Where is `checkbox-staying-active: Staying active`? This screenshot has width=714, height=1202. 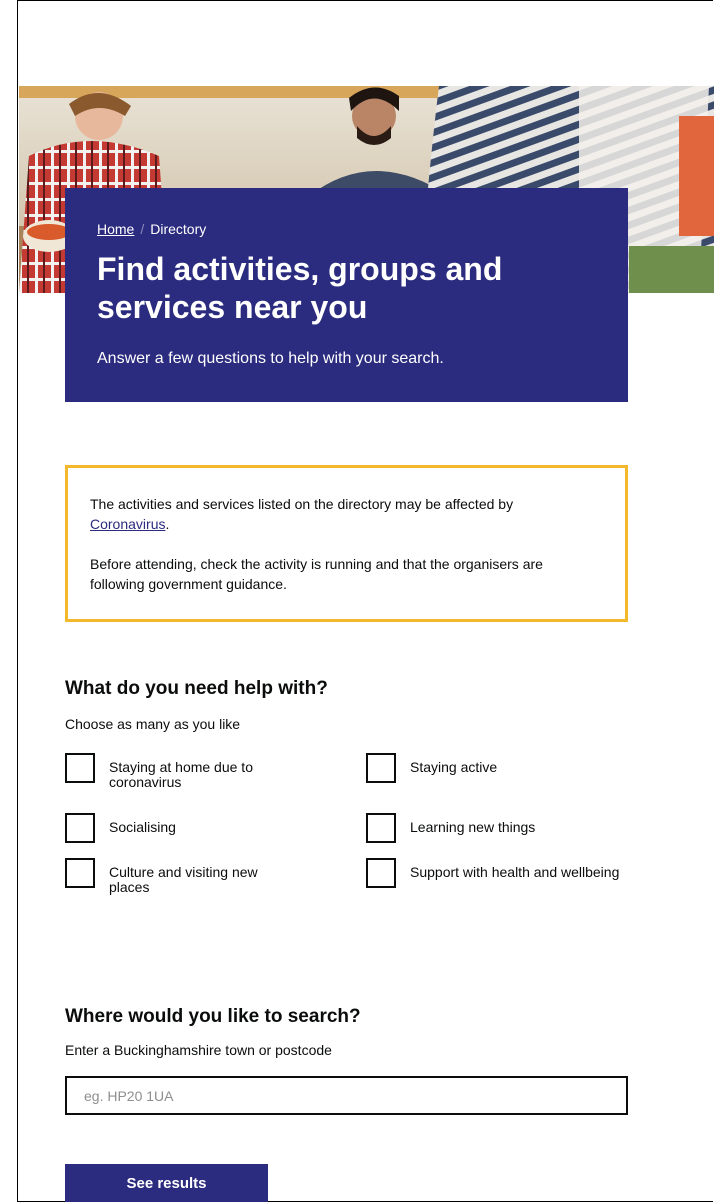 checkbox-staying-active: Staying active is located at coordinates (483, 768).